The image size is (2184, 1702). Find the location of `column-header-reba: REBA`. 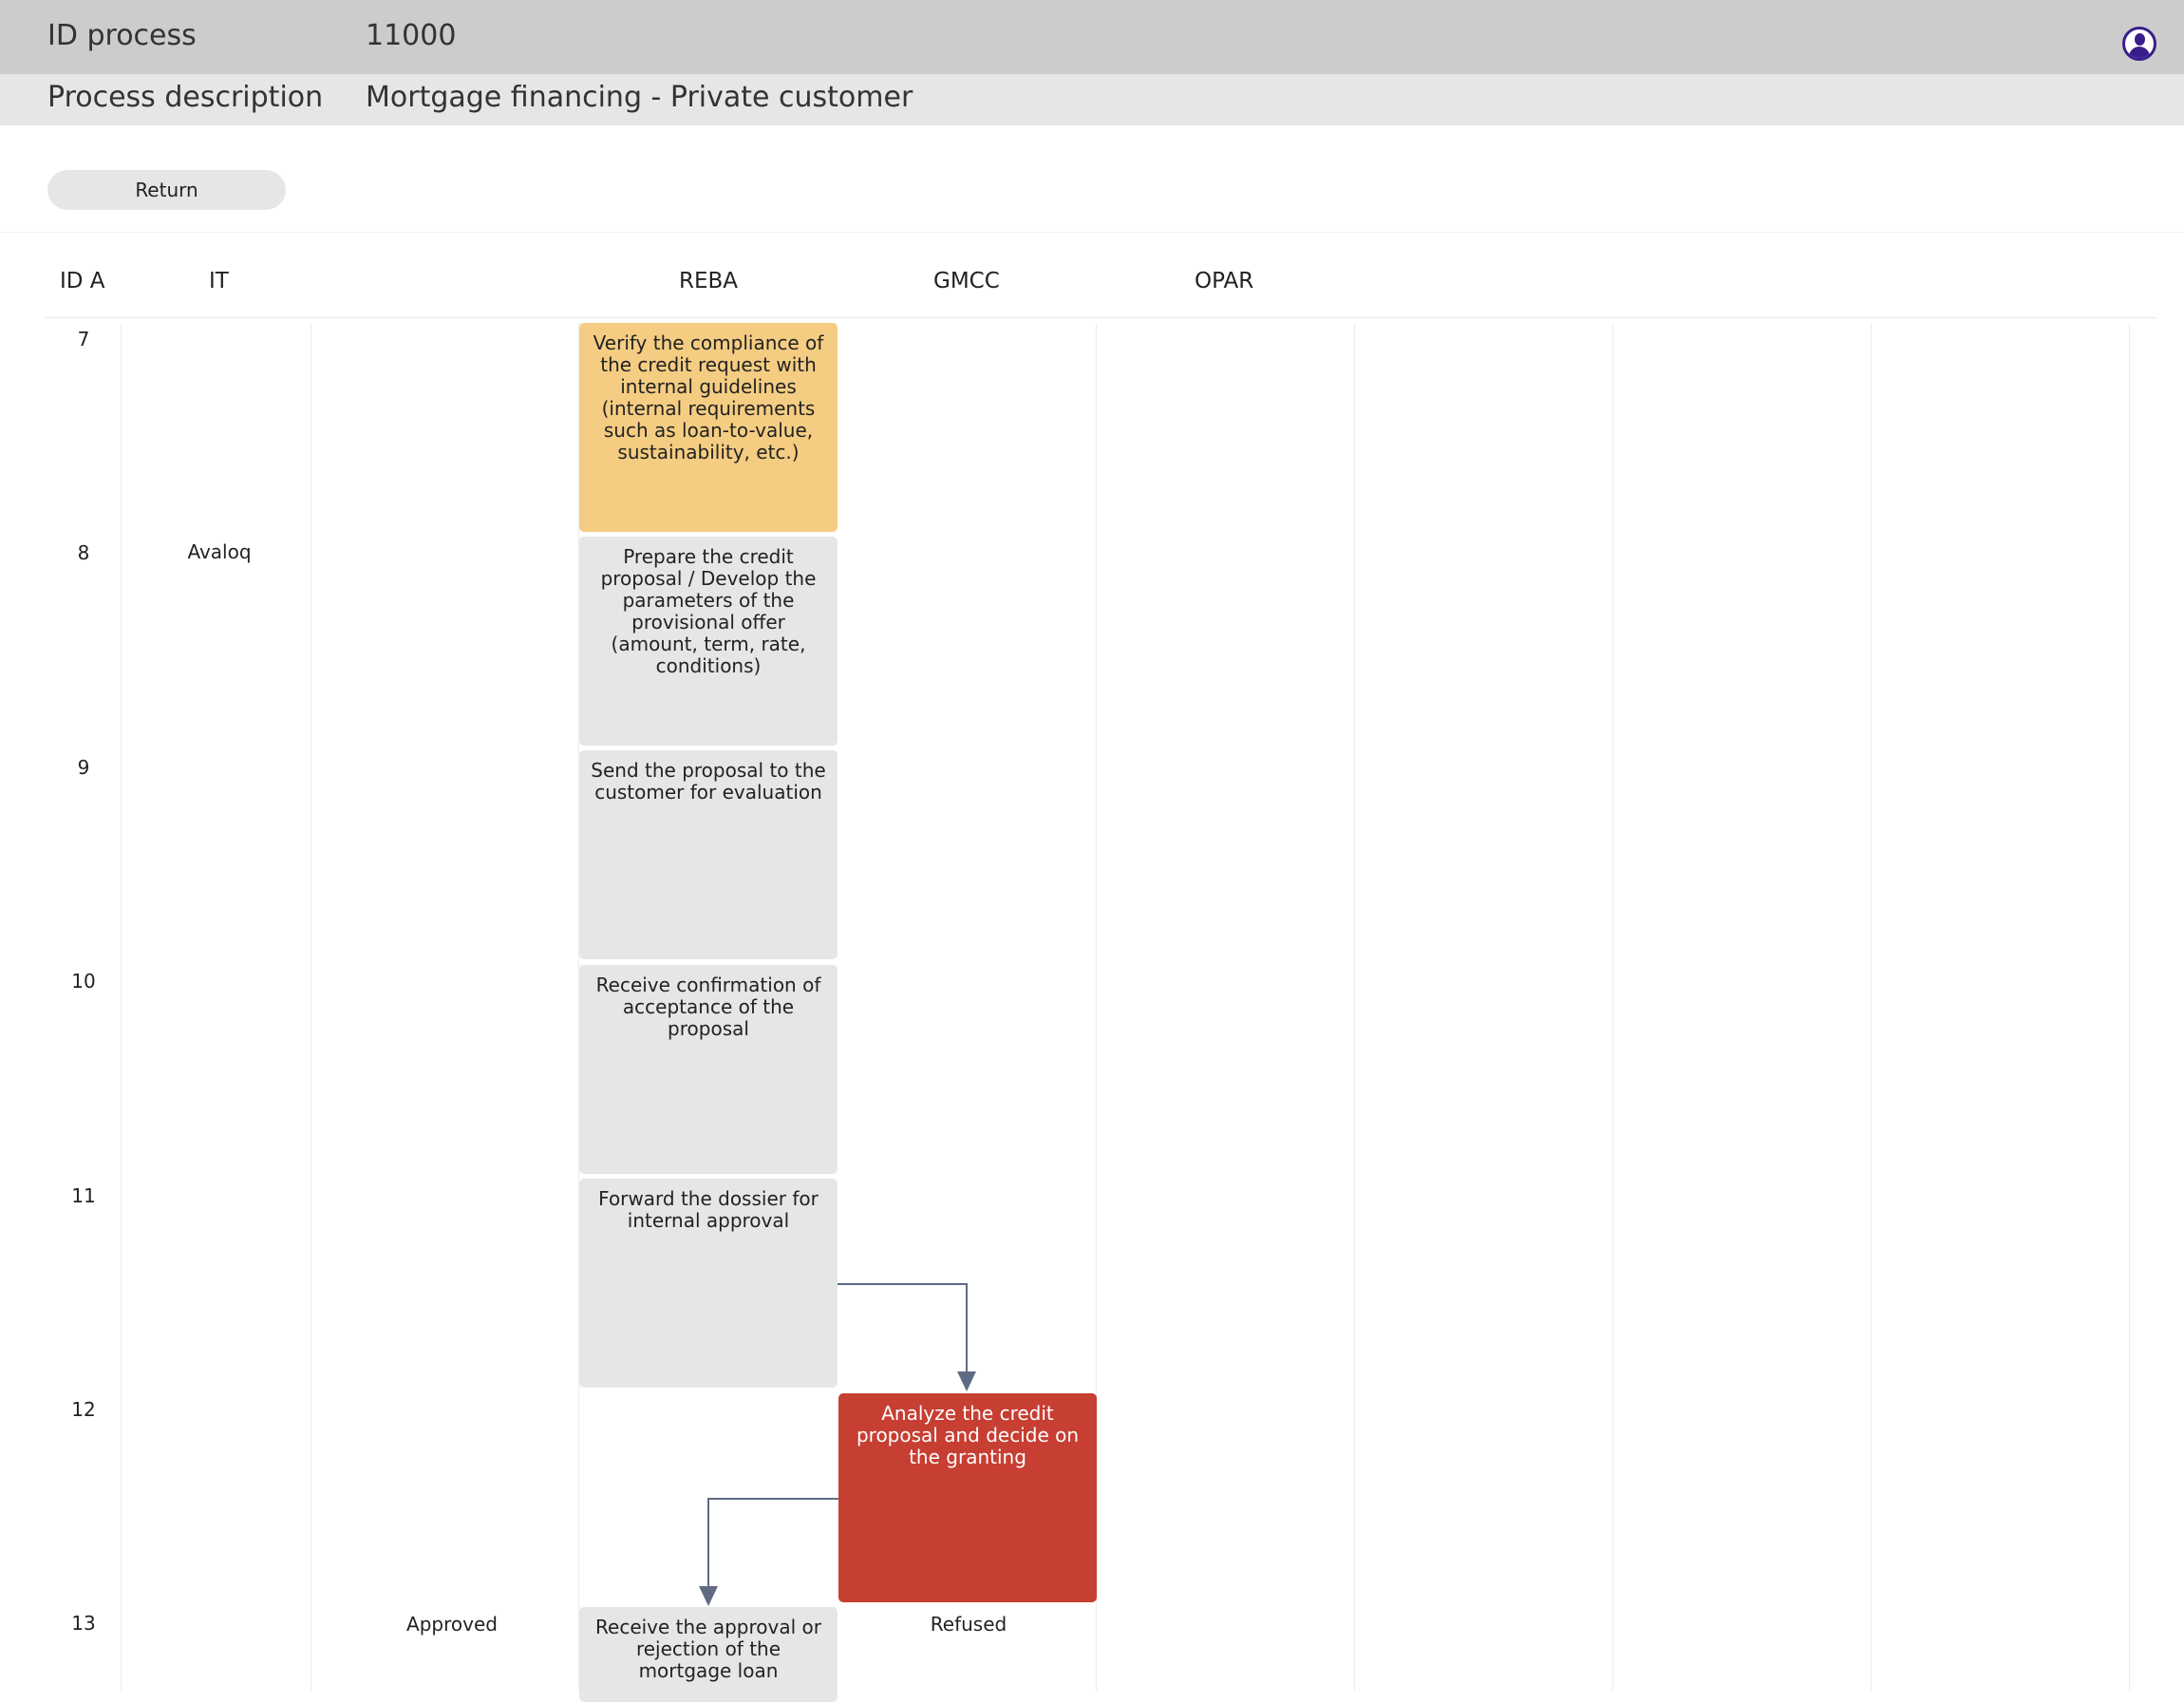

column-header-reba: REBA is located at coordinates (709, 281).